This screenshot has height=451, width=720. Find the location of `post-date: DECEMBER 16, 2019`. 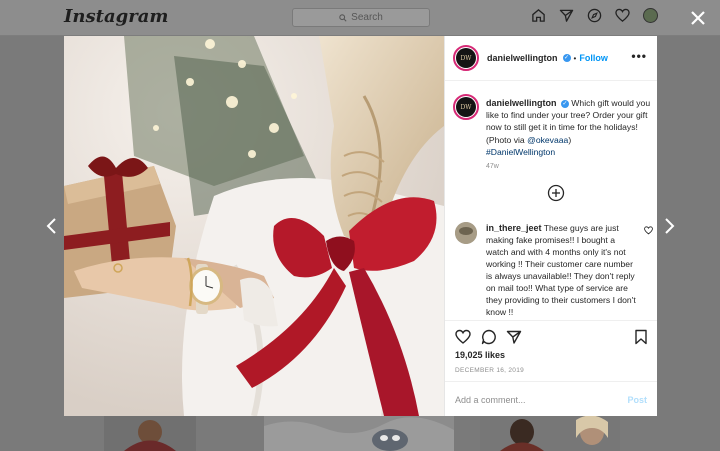

post-date: DECEMBER 16, 2019 is located at coordinates (489, 370).